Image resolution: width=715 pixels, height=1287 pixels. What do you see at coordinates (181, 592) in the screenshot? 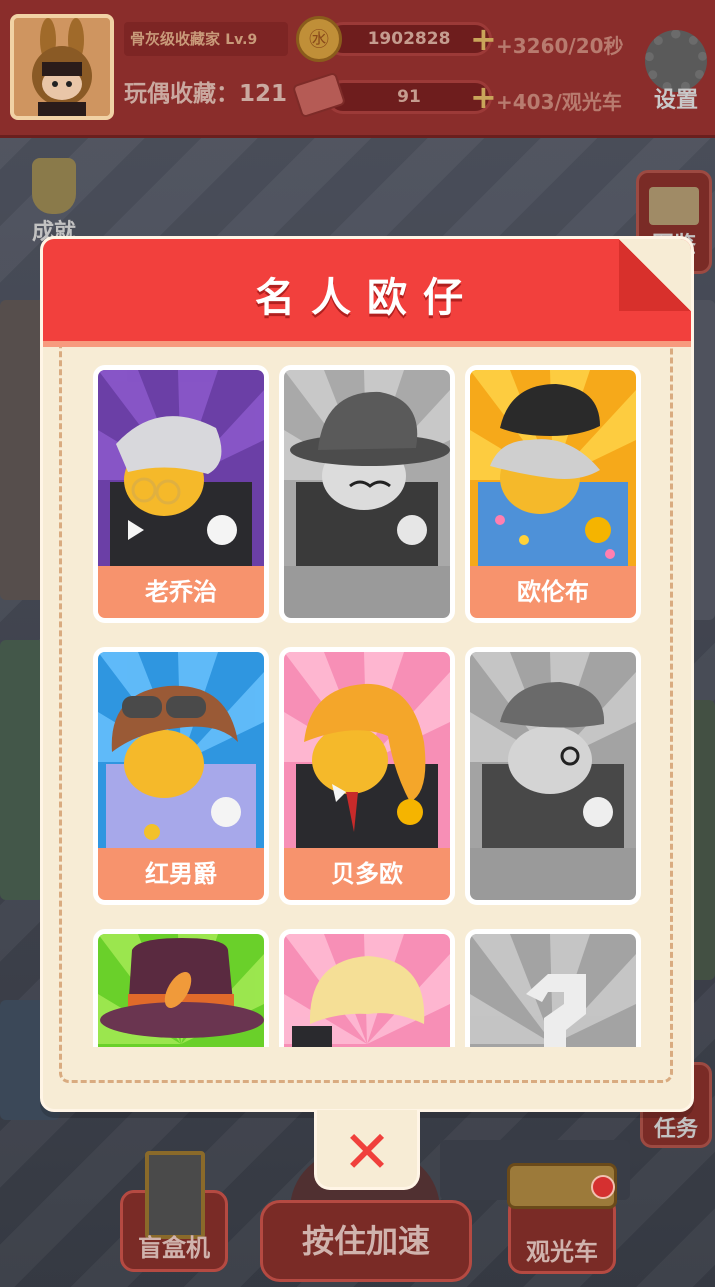
I see `card-name: 老乔治` at bounding box center [181, 592].